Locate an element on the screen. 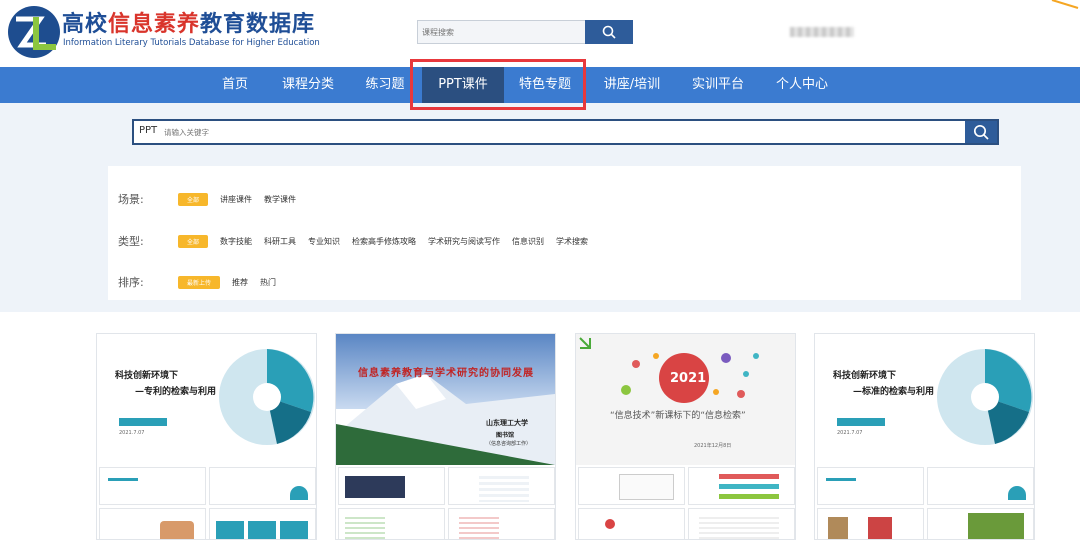 This screenshot has width=1080, height=540. filter-tag-type-academic-search: 学术搜索 is located at coordinates (572, 241).